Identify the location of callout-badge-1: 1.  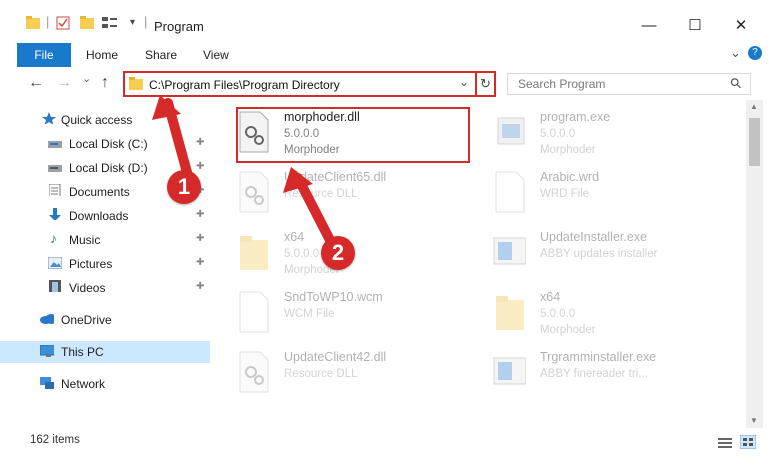
(184, 187).